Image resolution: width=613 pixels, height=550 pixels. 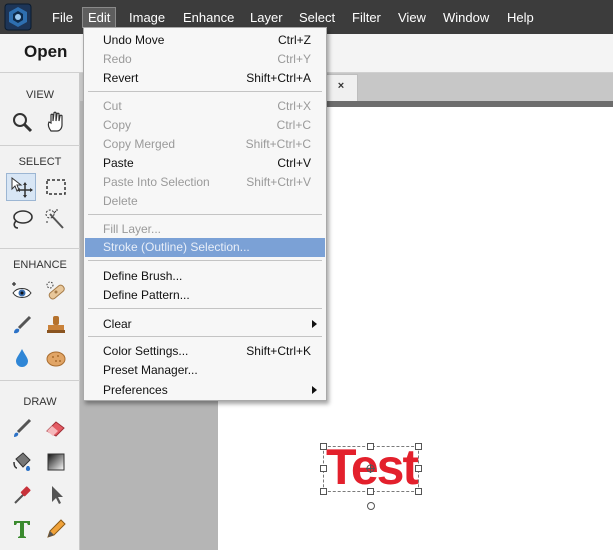 I want to click on section-view-label: VIEW, so click(x=40, y=95).